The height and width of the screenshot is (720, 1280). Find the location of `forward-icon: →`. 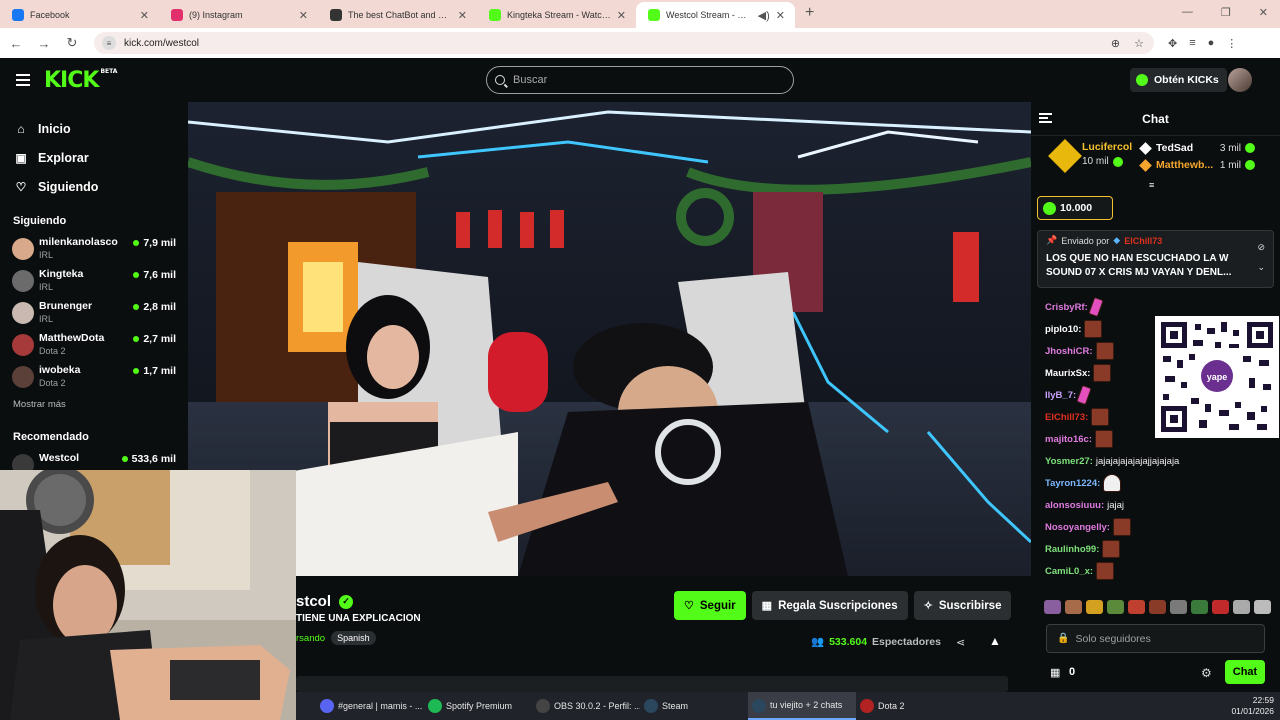

forward-icon: → is located at coordinates (44, 43).